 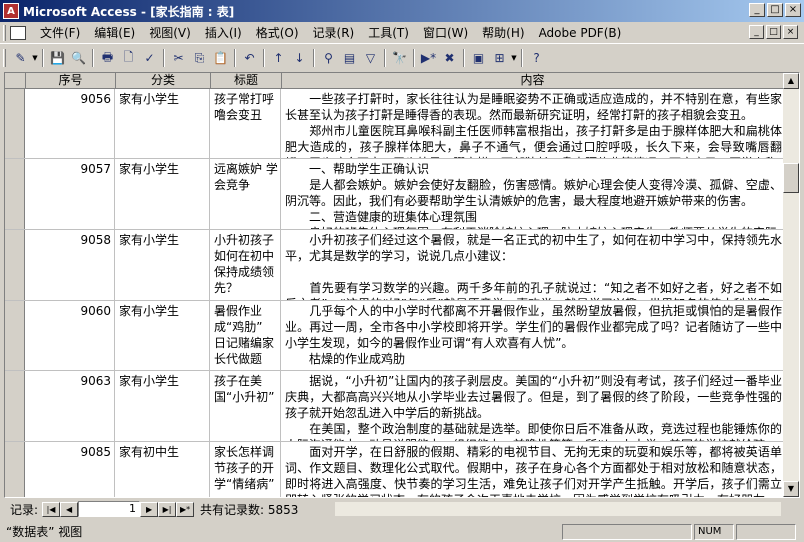 I want to click on filter-by-form-icon: ▤, so click(x=349, y=58).